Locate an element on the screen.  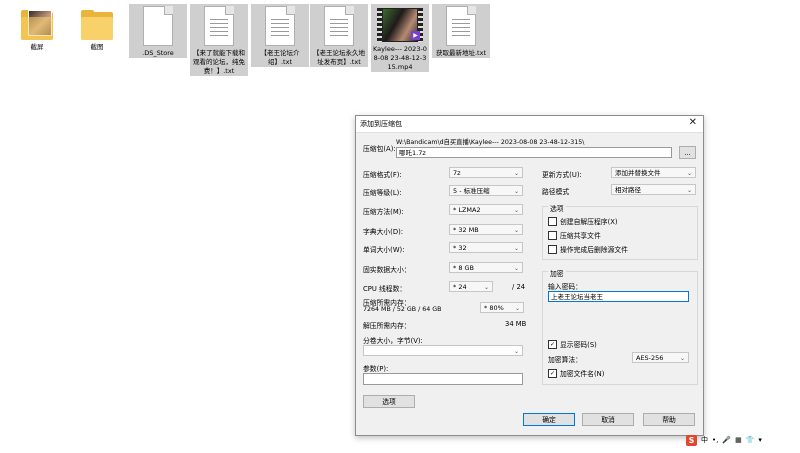
update-select: 添加并替换文件 ⌄ is located at coordinates (653, 172).